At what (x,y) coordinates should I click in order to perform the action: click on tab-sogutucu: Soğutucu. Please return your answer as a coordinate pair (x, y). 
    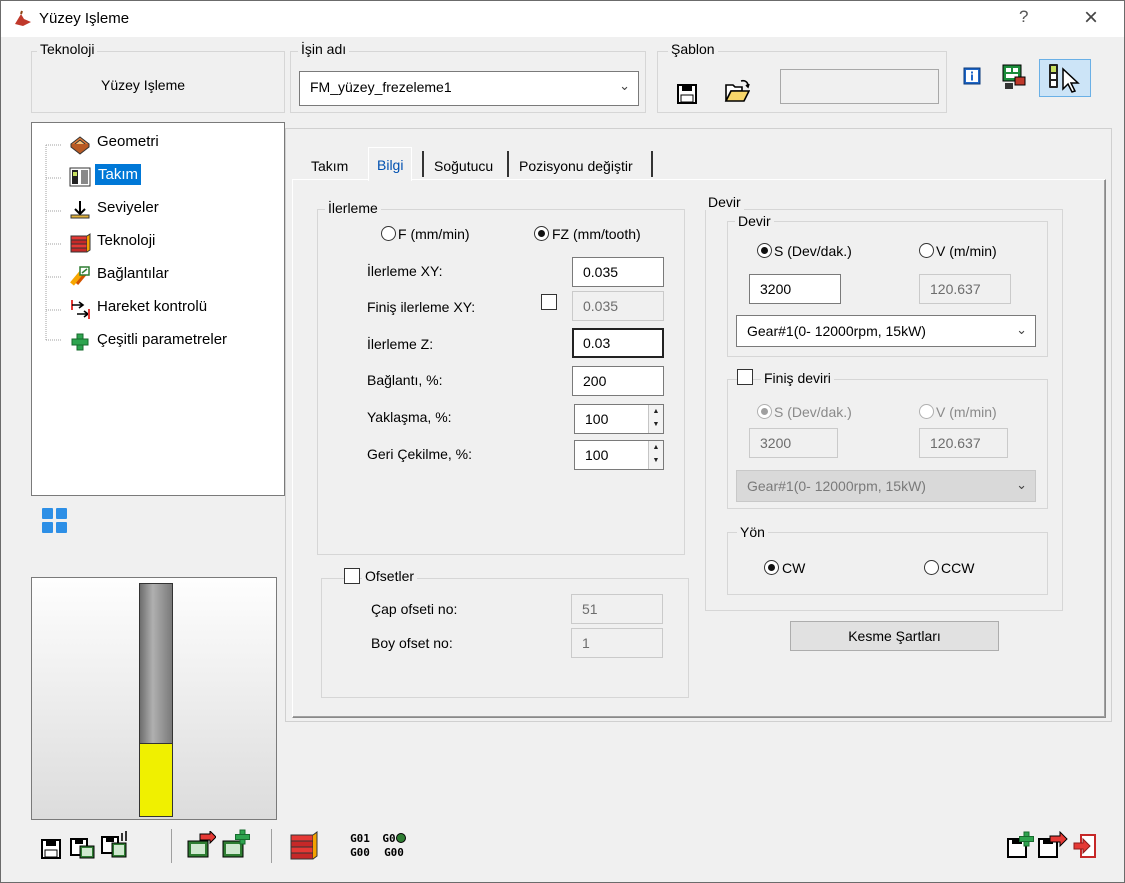
    Looking at the image, I should click on (463, 164).